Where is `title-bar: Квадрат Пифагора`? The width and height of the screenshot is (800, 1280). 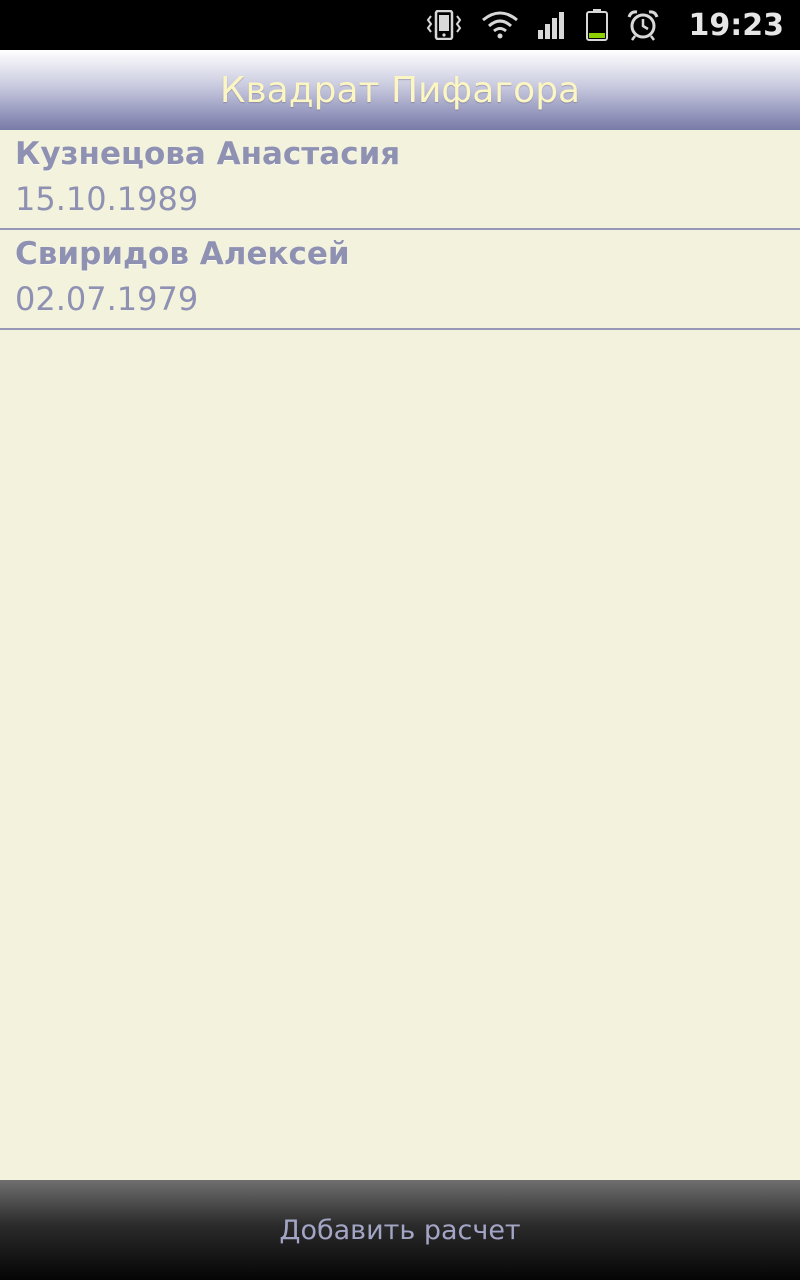 title-bar: Квадрат Пифагора is located at coordinates (400, 90).